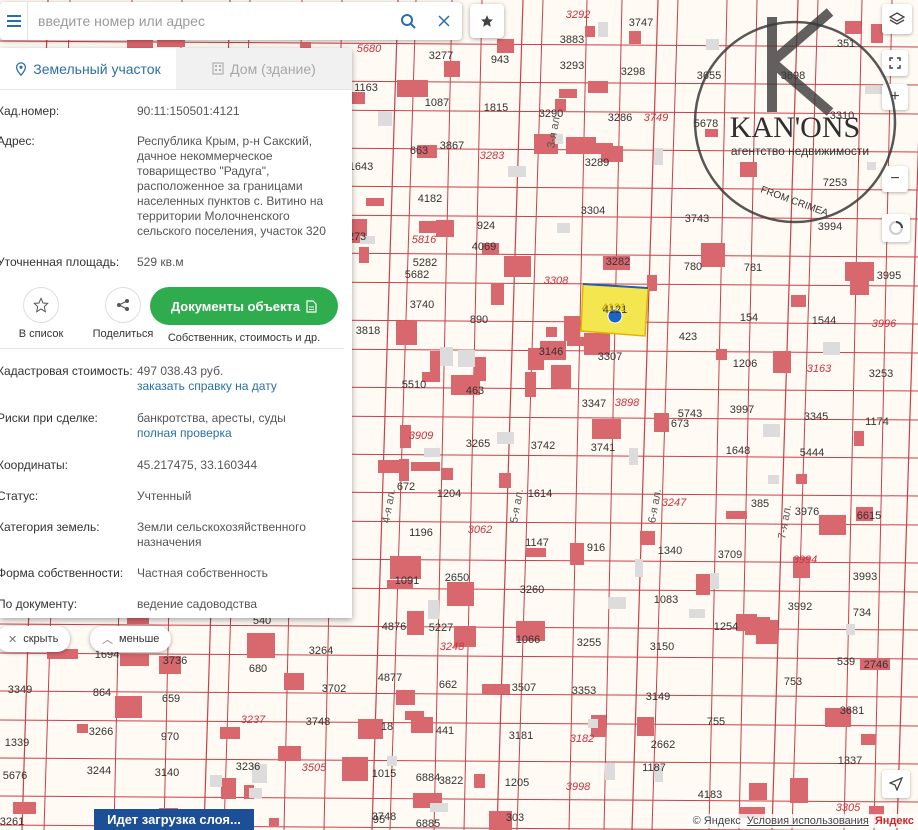  Describe the element at coordinates (99, 771) in the screenshot. I see `parcel-number-label: 3244` at that location.